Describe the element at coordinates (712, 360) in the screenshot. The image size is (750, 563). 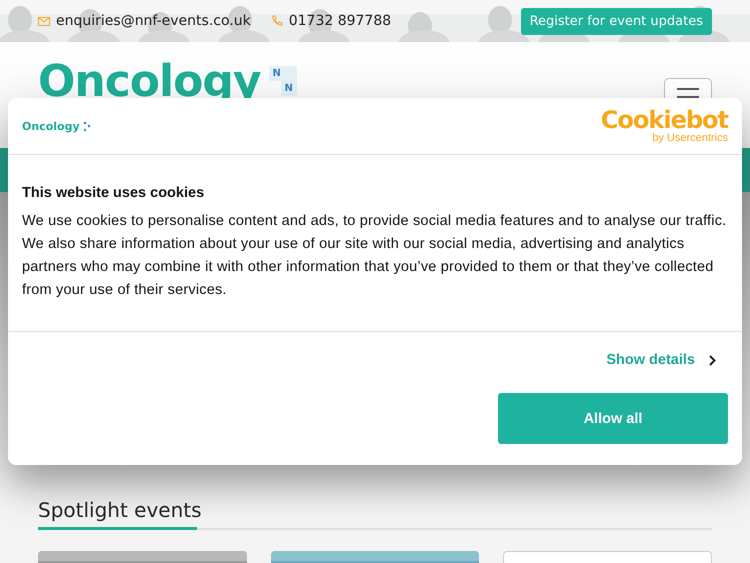
I see `chevron-icon` at that location.